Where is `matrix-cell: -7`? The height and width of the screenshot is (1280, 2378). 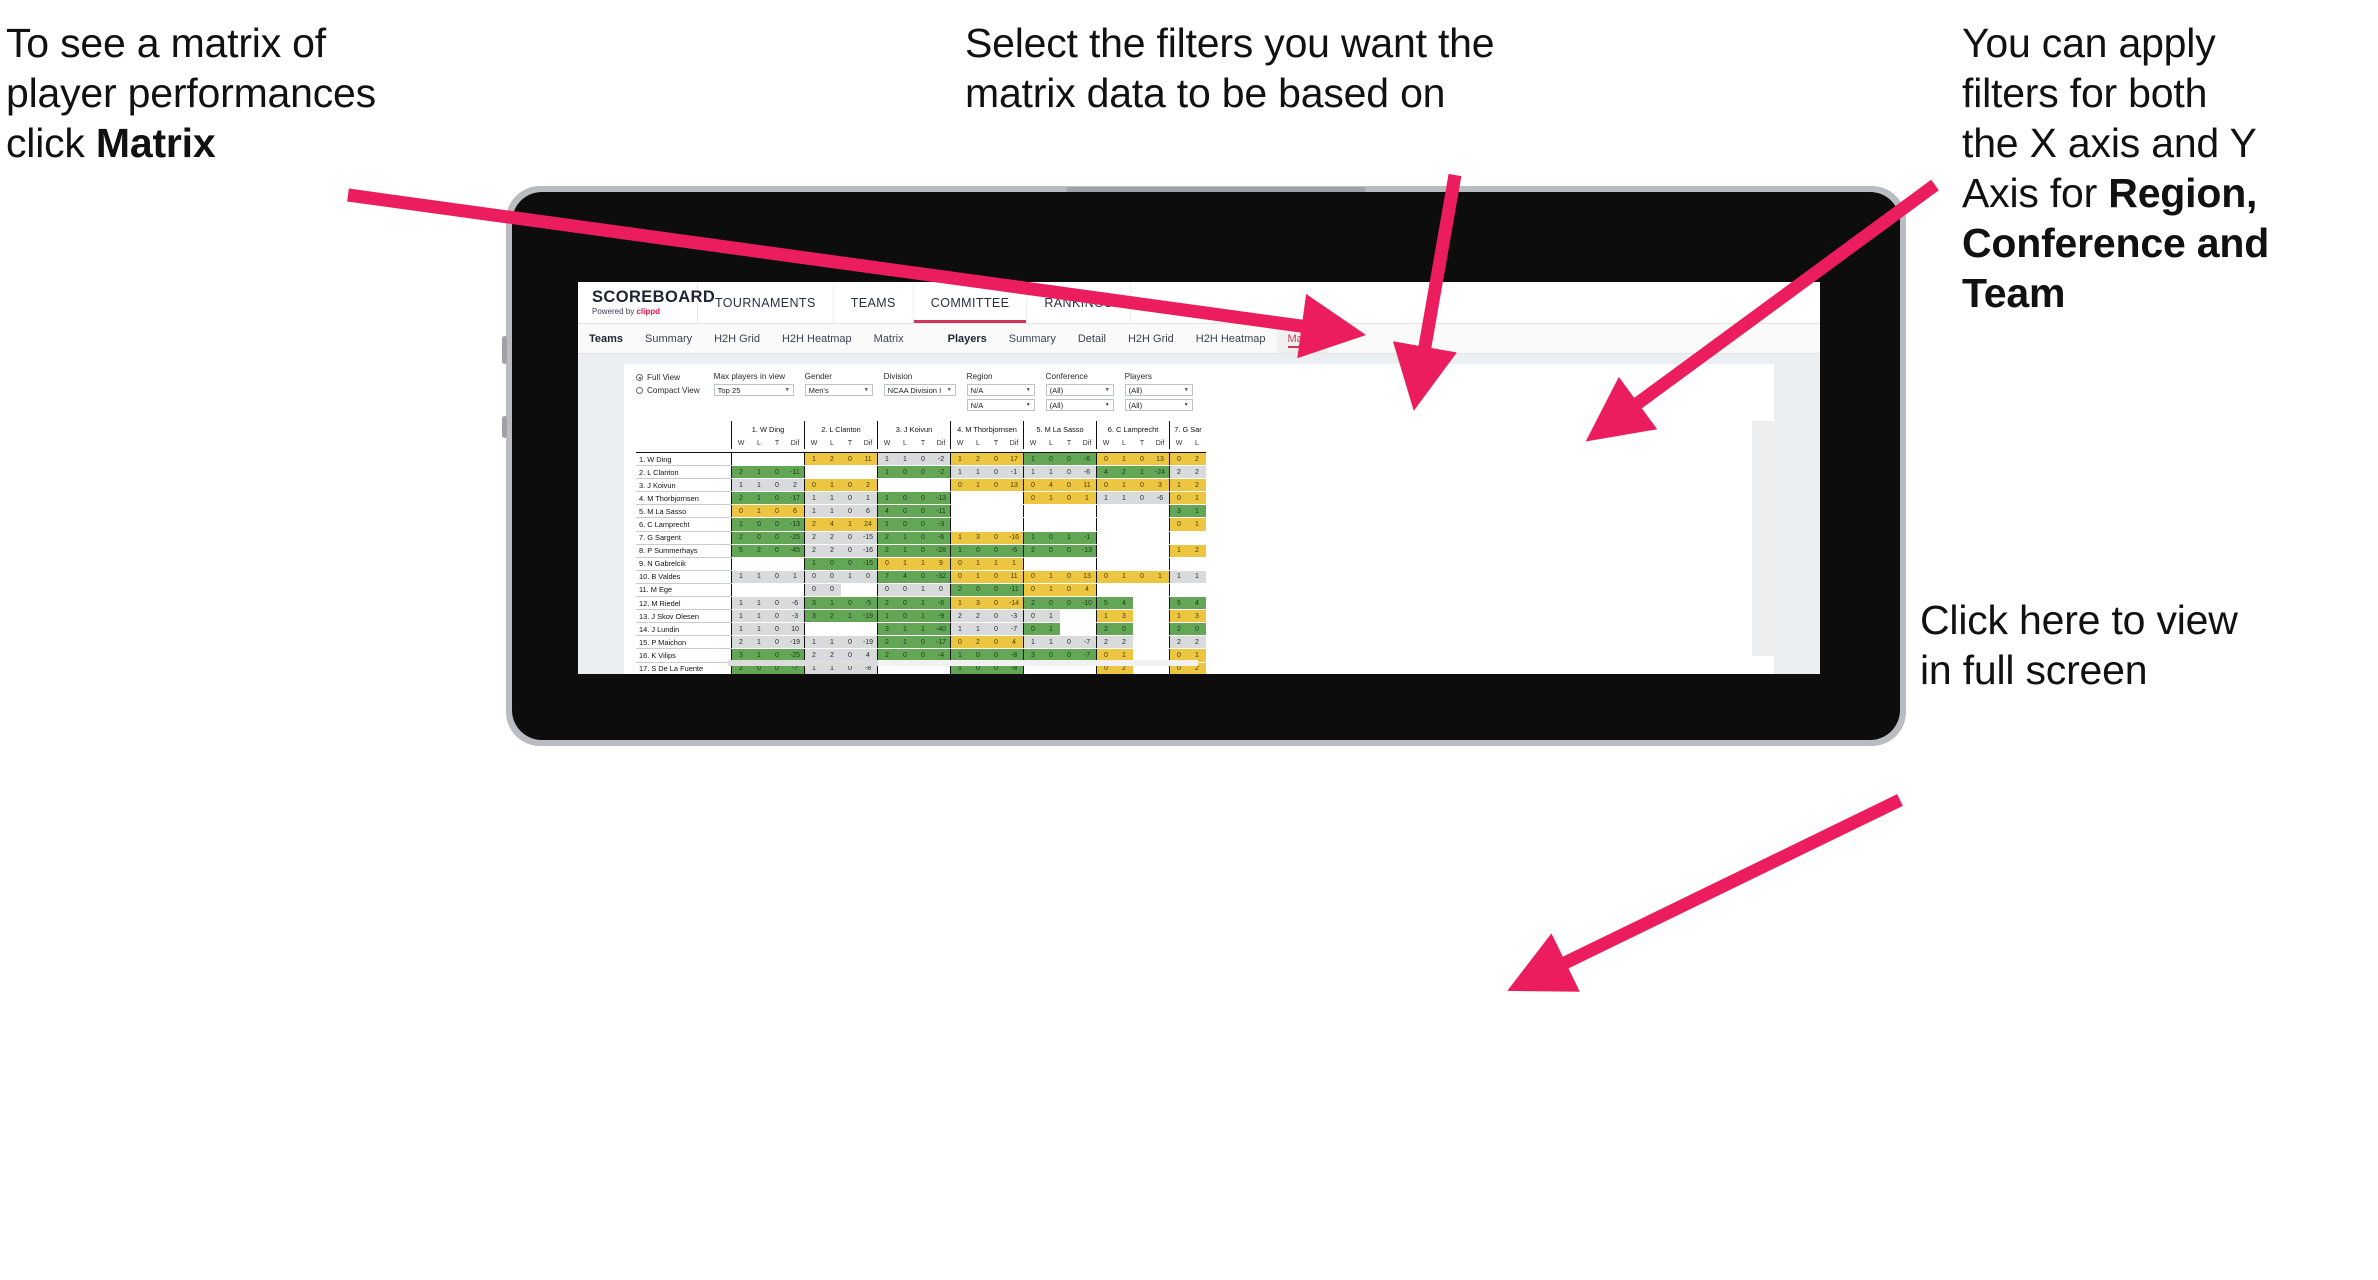 matrix-cell: -7 is located at coordinates (1087, 642).